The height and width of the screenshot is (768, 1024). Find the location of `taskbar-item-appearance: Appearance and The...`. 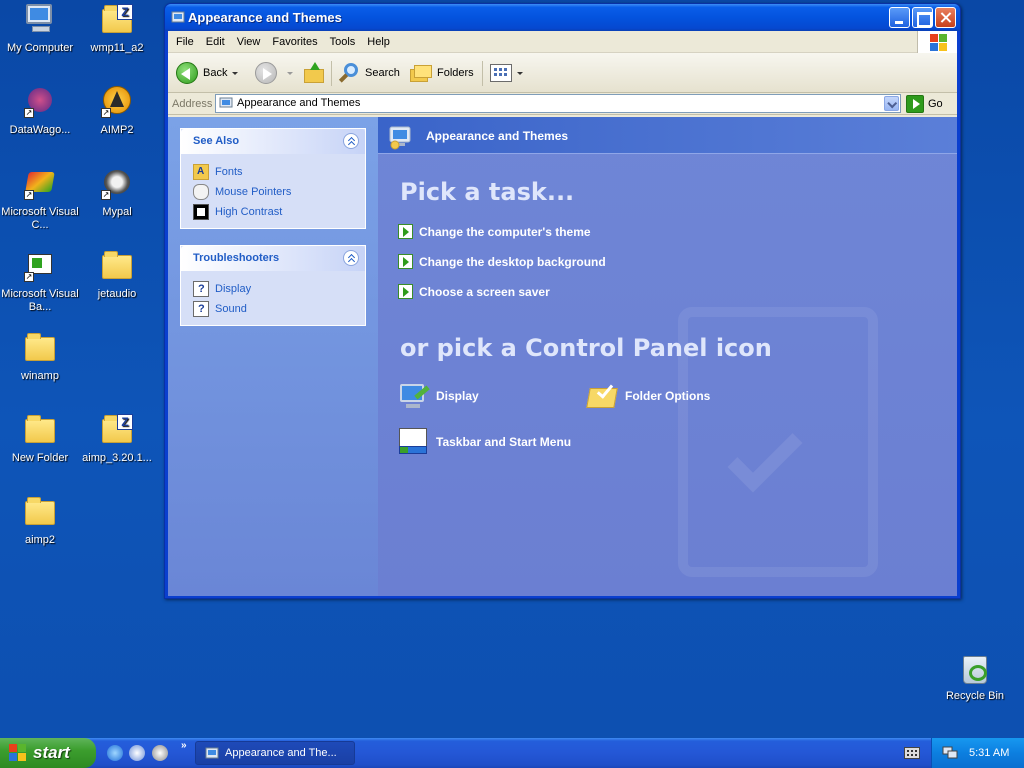

taskbar-item-appearance: Appearance and The... is located at coordinates (275, 753).